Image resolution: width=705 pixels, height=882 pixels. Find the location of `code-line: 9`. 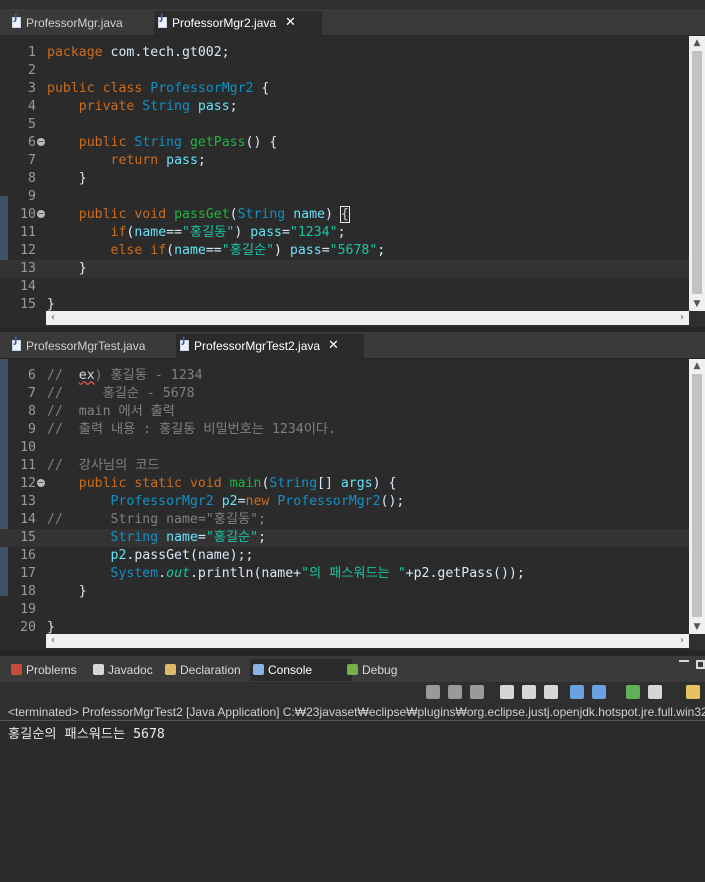

code-line: 9 is located at coordinates (344, 197).